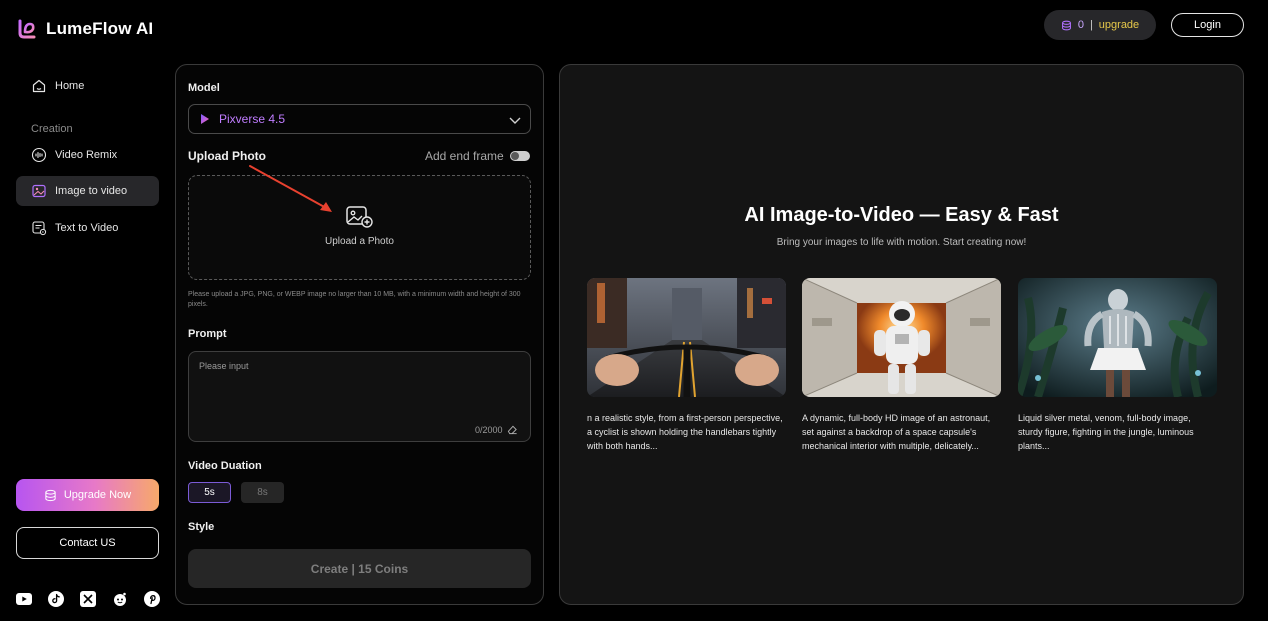 The image size is (1268, 621). What do you see at coordinates (359, 241) in the screenshot?
I see `upload-cta: Upload a Photo` at bounding box center [359, 241].